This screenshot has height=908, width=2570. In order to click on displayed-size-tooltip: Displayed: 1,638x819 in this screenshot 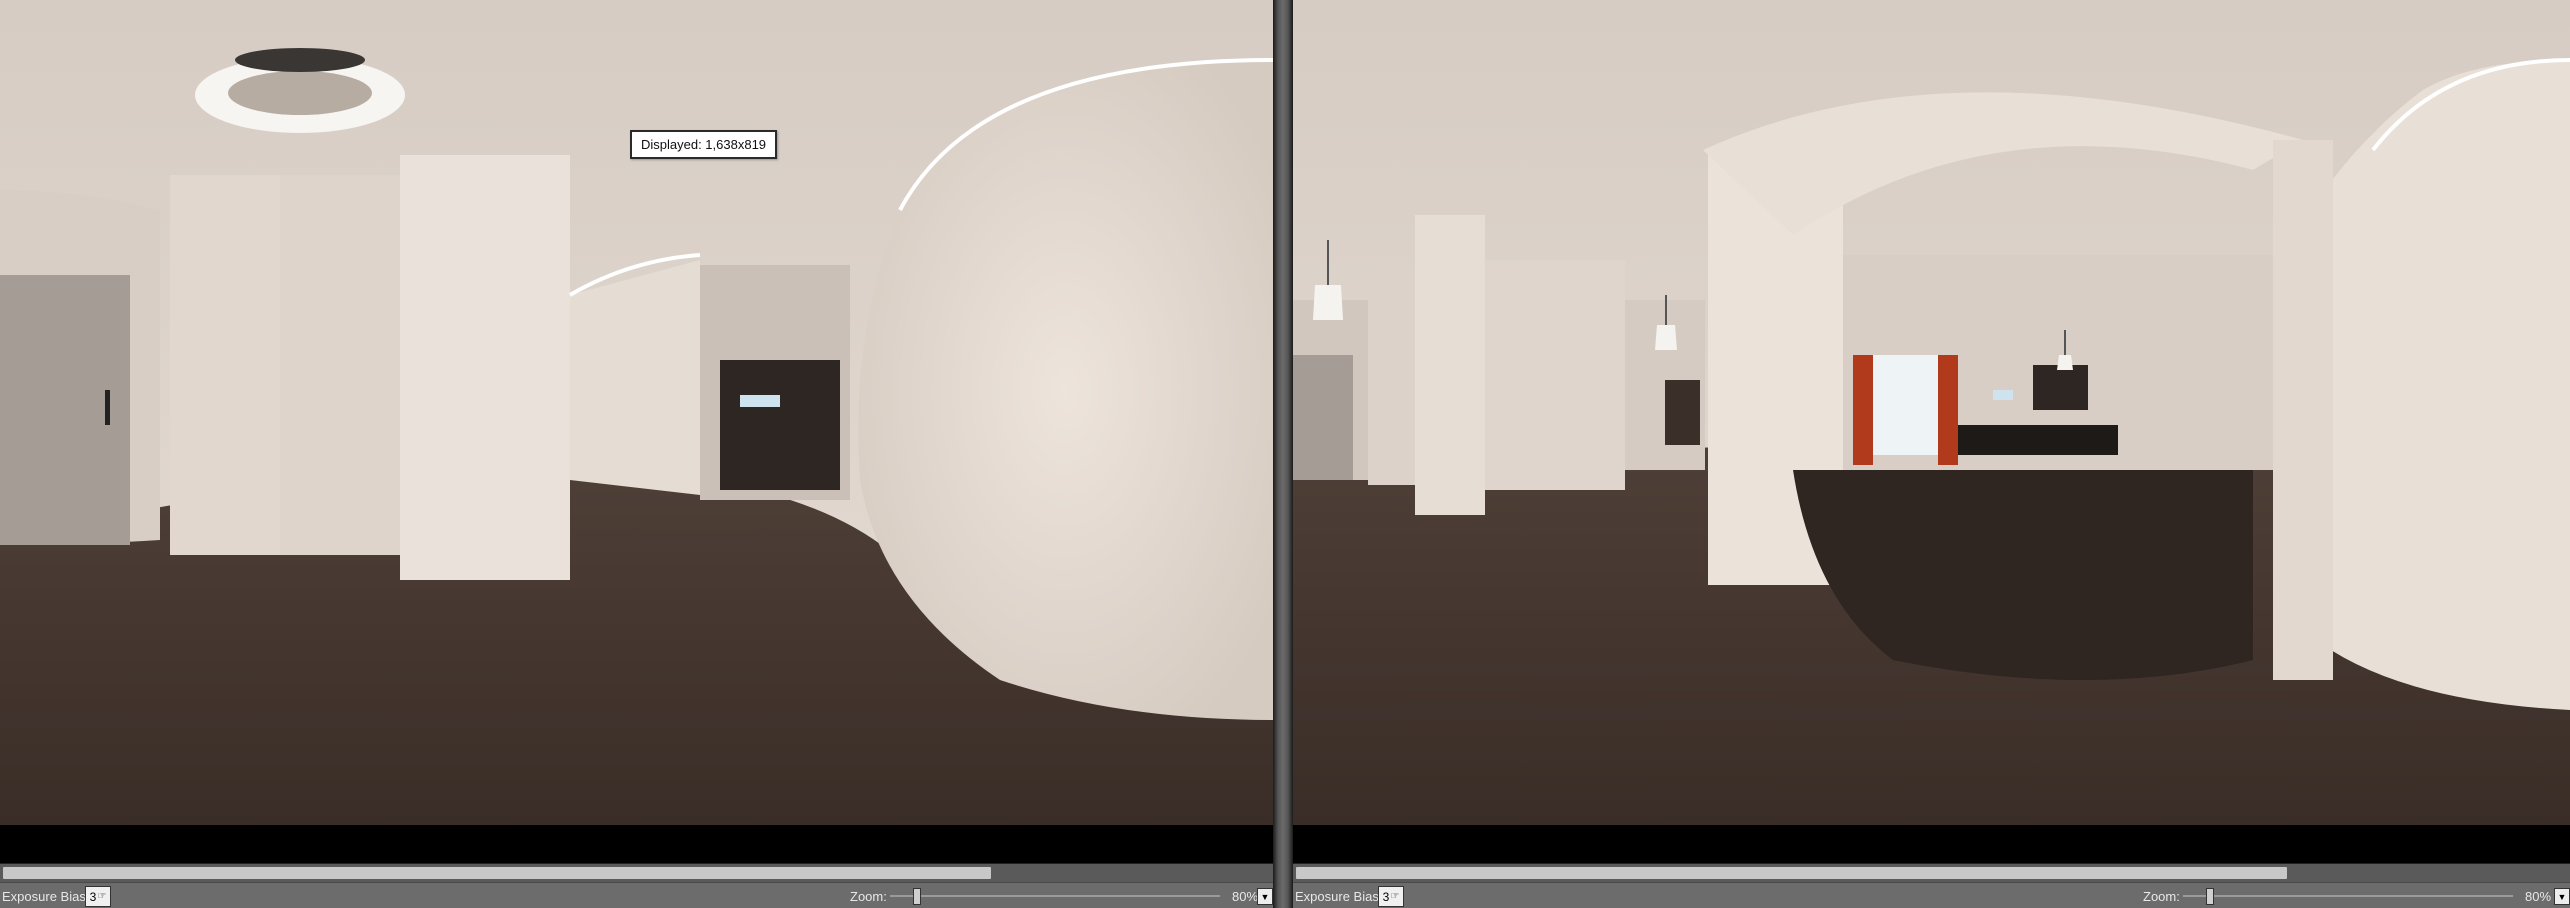, I will do `click(704, 144)`.